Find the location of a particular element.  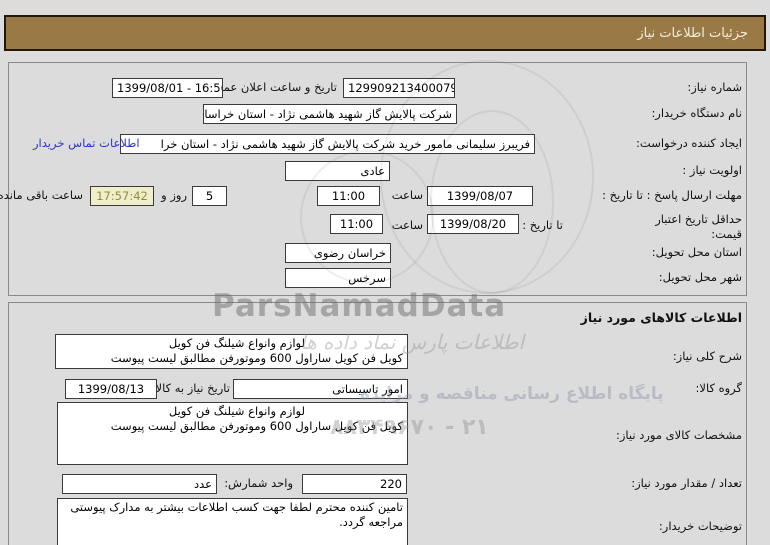

goods-group-field: امور تاسیساتی is located at coordinates (320, 389).